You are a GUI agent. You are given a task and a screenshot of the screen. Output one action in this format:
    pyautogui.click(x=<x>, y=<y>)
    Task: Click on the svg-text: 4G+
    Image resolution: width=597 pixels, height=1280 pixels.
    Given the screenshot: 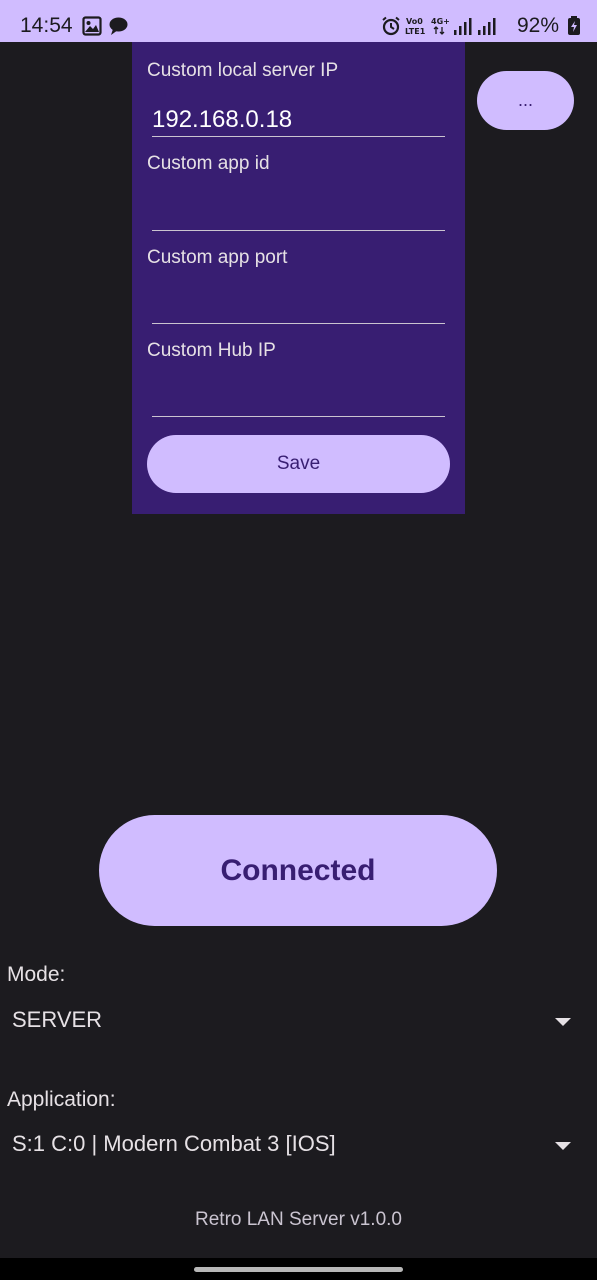 What is the action you would take?
    pyautogui.click(x=440, y=21)
    